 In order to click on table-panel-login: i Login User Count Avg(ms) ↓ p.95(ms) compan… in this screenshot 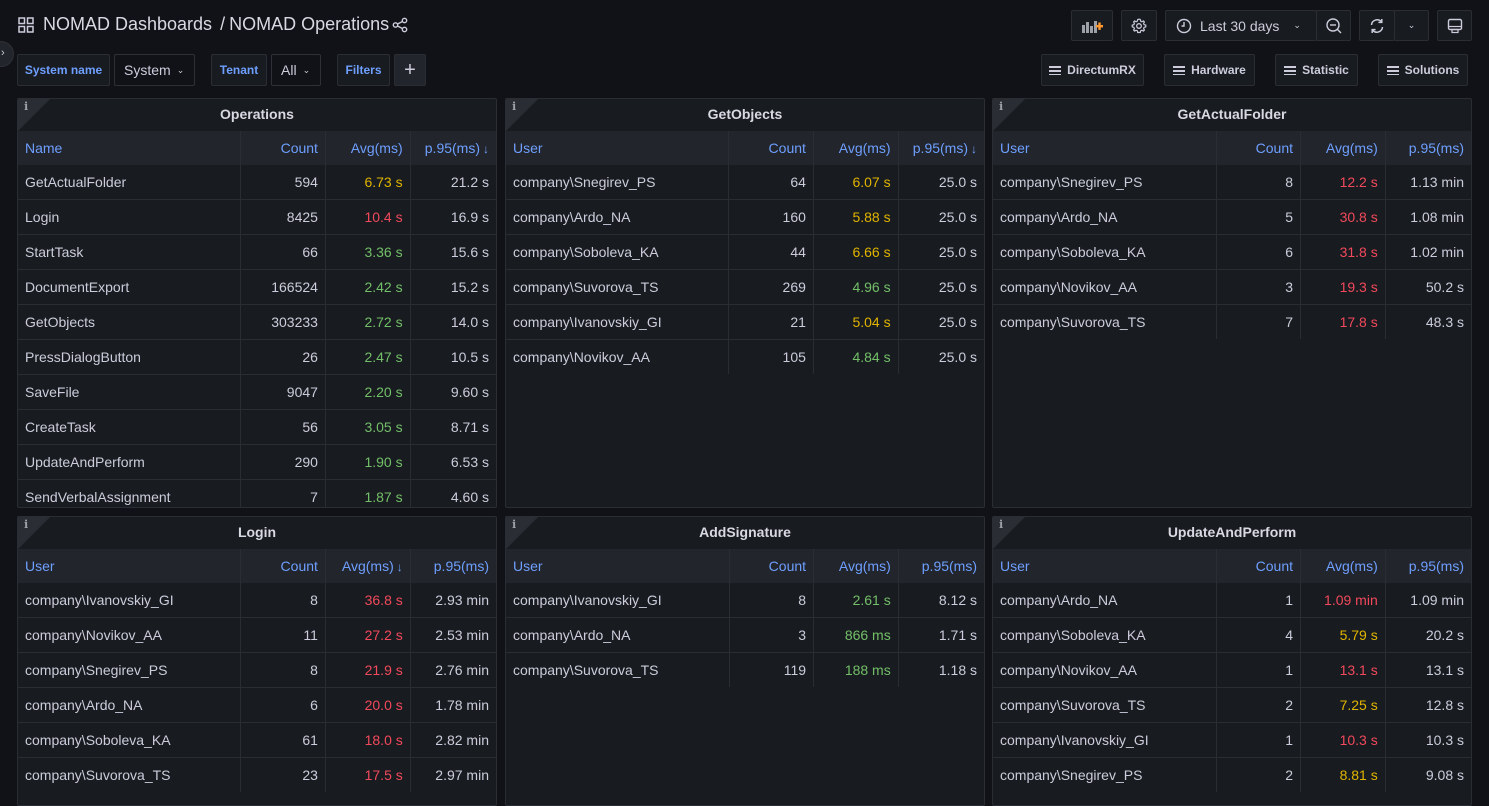, I will do `click(257, 661)`.